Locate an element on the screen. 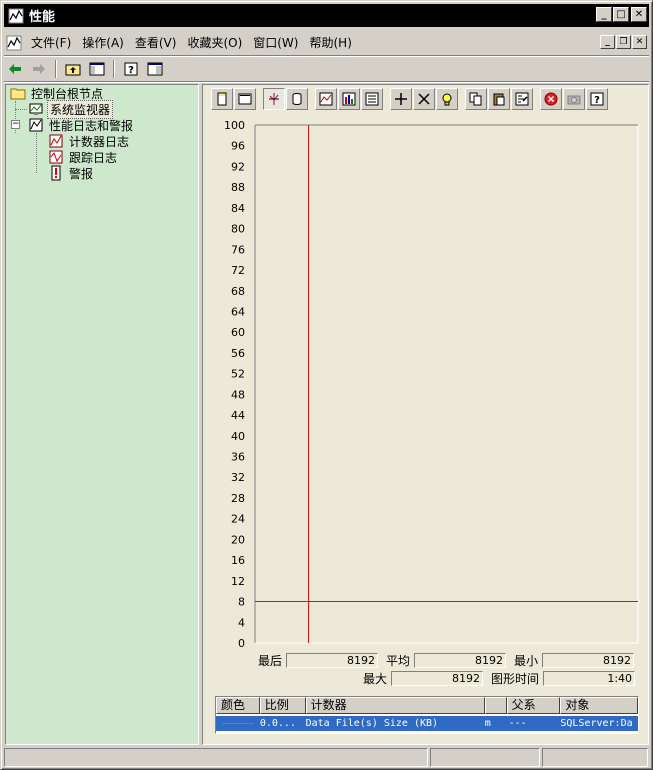  delete-counter-button is located at coordinates (424, 99).